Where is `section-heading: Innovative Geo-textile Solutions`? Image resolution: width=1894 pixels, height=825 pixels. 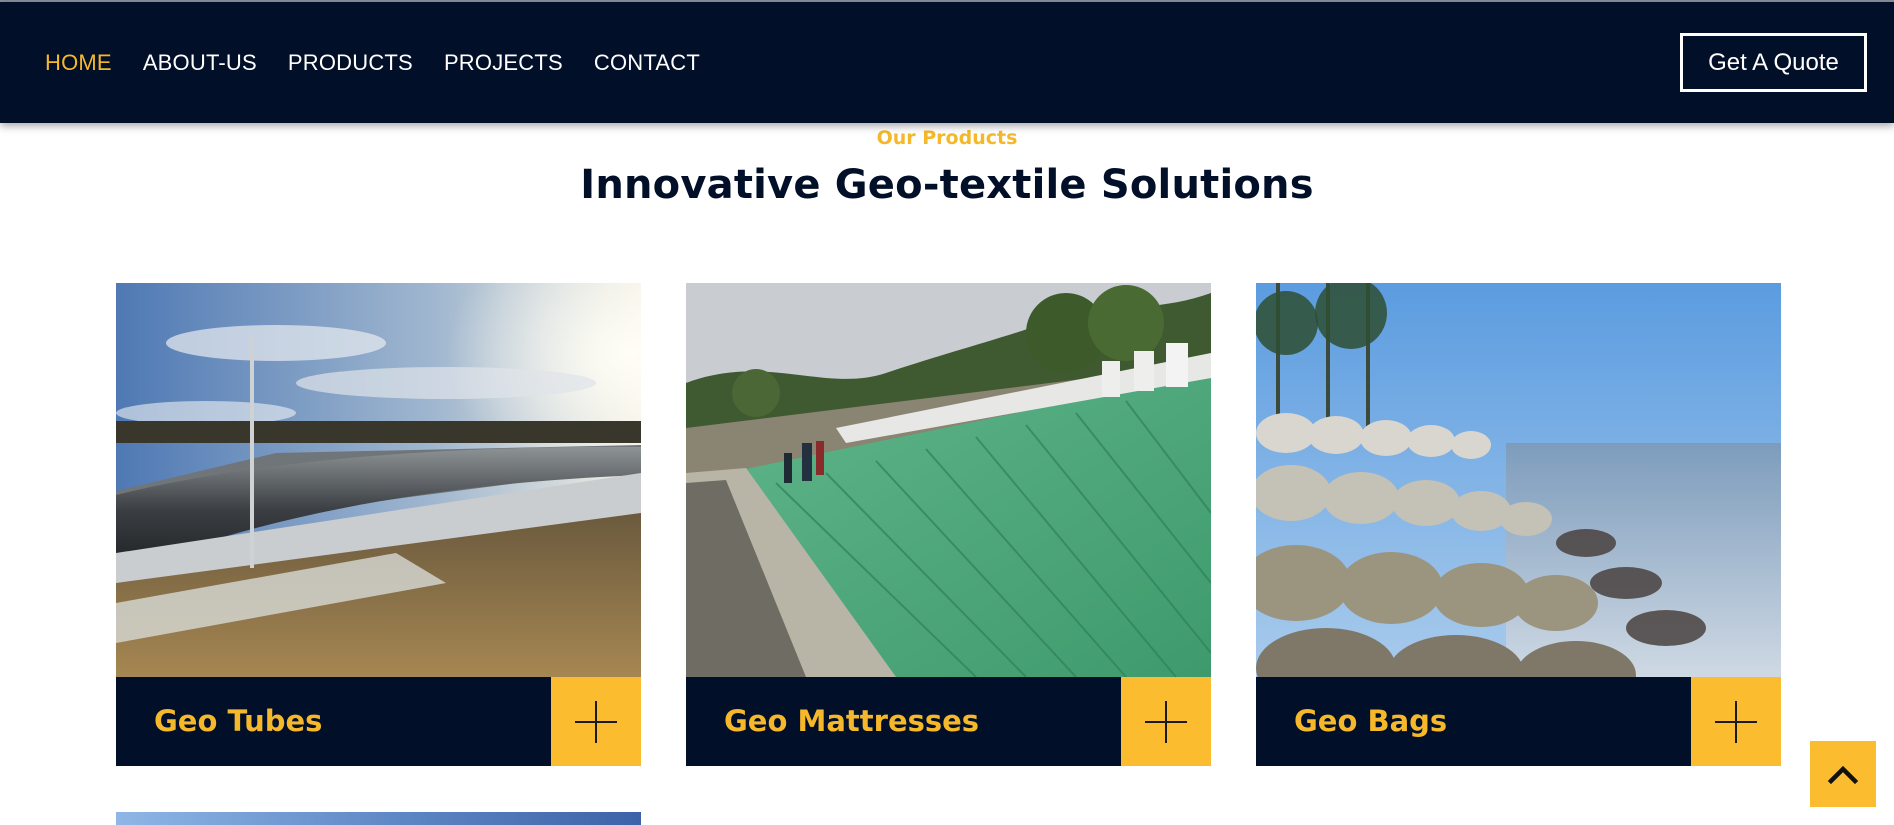 section-heading: Innovative Geo-textile Solutions is located at coordinates (947, 185).